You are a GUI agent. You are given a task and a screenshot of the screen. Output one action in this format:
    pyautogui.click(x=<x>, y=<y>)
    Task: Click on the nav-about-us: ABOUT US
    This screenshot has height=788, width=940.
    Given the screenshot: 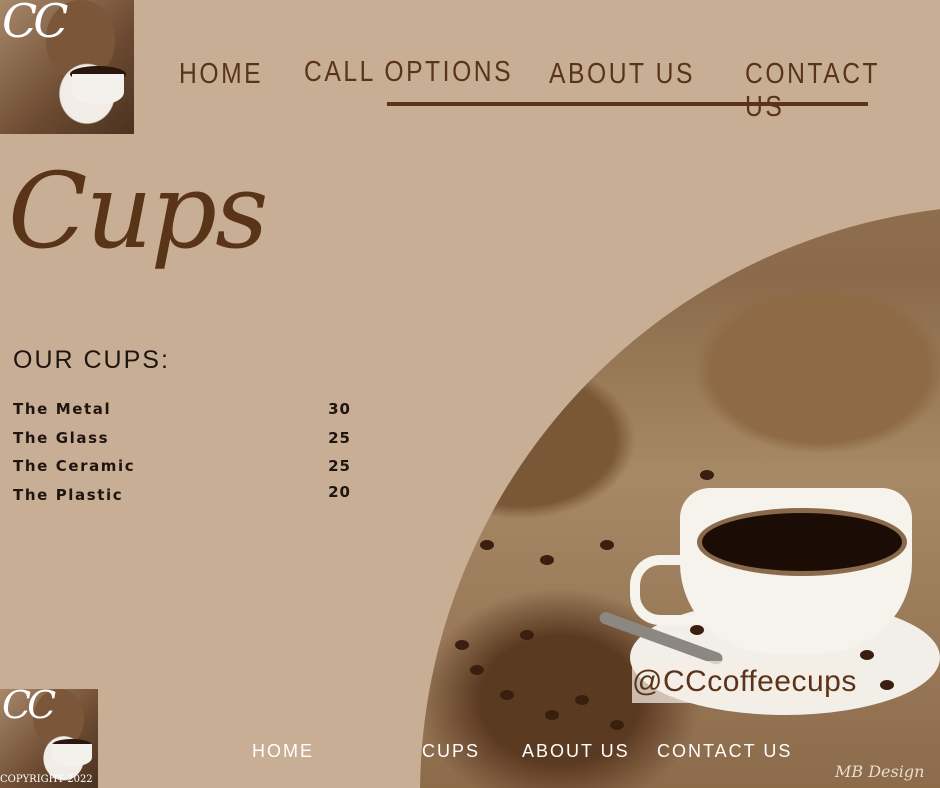 What is the action you would take?
    pyautogui.click(x=622, y=74)
    